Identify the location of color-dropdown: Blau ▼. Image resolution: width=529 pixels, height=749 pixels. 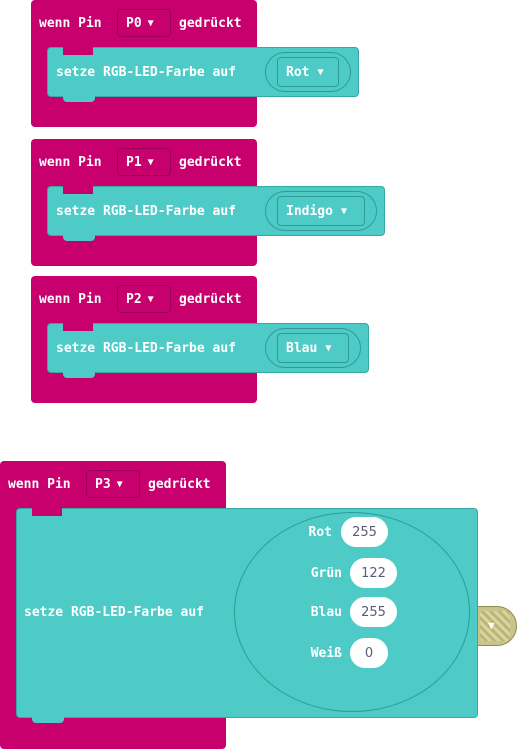
(313, 348).